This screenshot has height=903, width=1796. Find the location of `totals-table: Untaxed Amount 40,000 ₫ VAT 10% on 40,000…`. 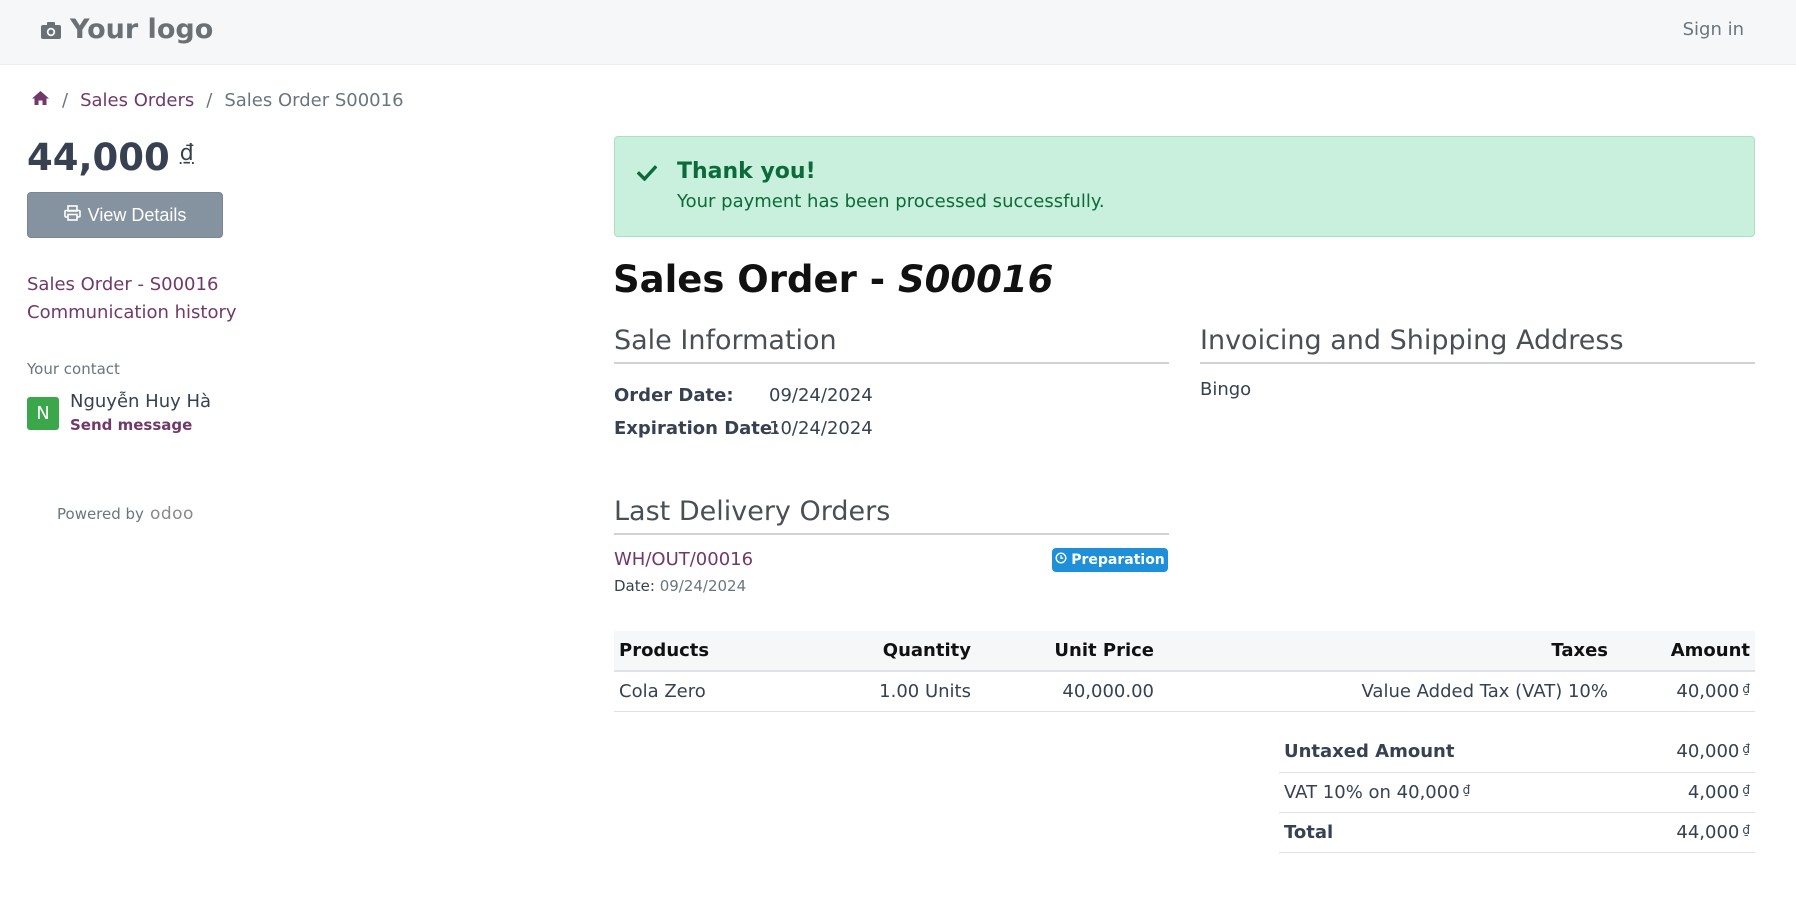

totals-table: Untaxed Amount 40,000 ₫ VAT 10% on 40,000… is located at coordinates (1517, 792).